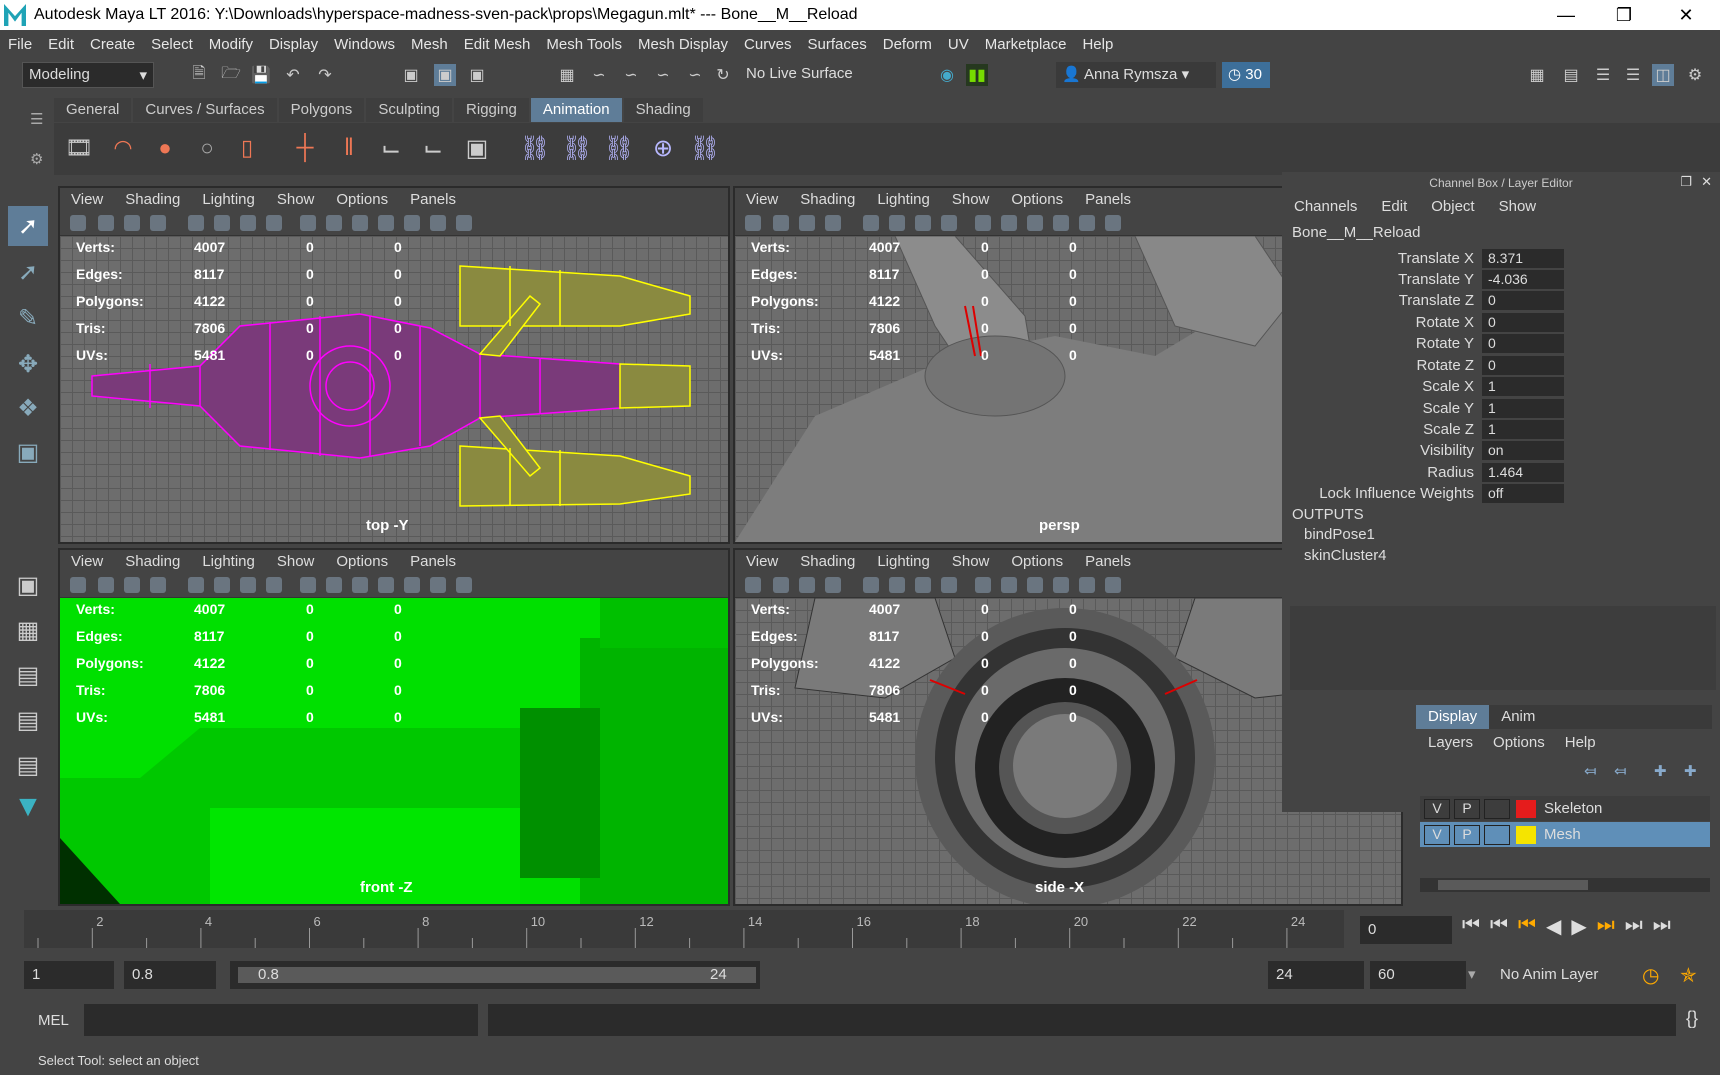 The image size is (1720, 1075). What do you see at coordinates (695, 75) in the screenshot?
I see `snap-surface-icon: ∽` at bounding box center [695, 75].